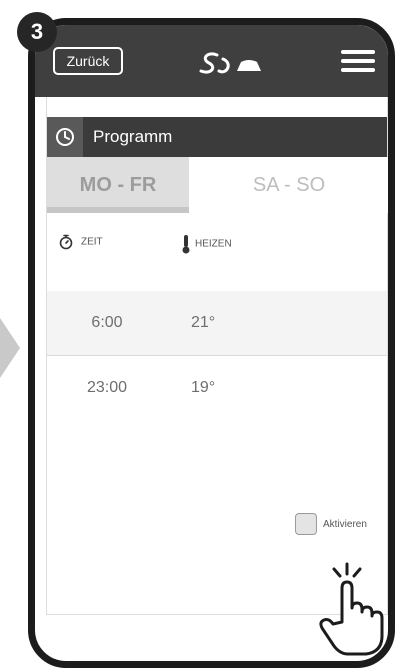  I want to click on tab-sa-so: SA - SO, so click(288, 185).